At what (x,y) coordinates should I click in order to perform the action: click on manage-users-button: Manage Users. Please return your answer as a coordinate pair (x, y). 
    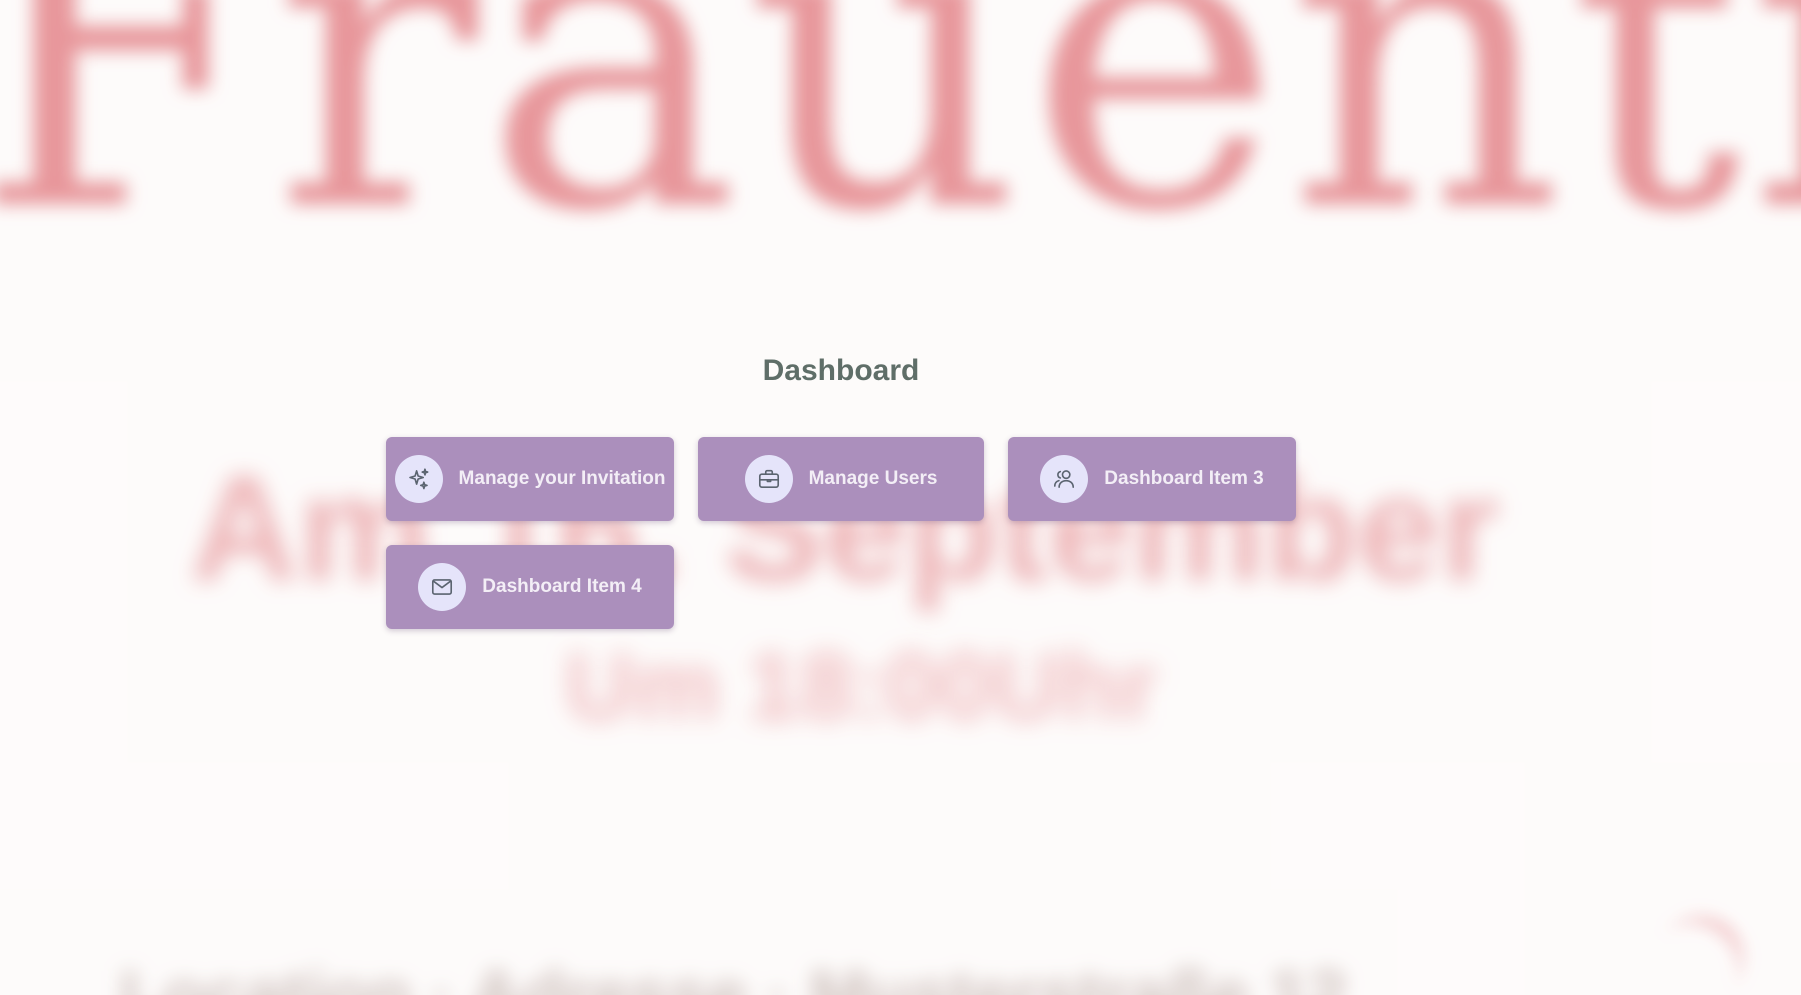
    Looking at the image, I should click on (841, 479).